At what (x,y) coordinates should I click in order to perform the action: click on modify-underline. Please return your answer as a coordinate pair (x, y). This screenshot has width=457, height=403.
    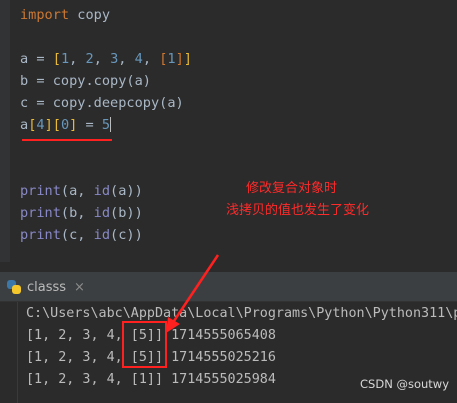
    Looking at the image, I should click on (67, 140).